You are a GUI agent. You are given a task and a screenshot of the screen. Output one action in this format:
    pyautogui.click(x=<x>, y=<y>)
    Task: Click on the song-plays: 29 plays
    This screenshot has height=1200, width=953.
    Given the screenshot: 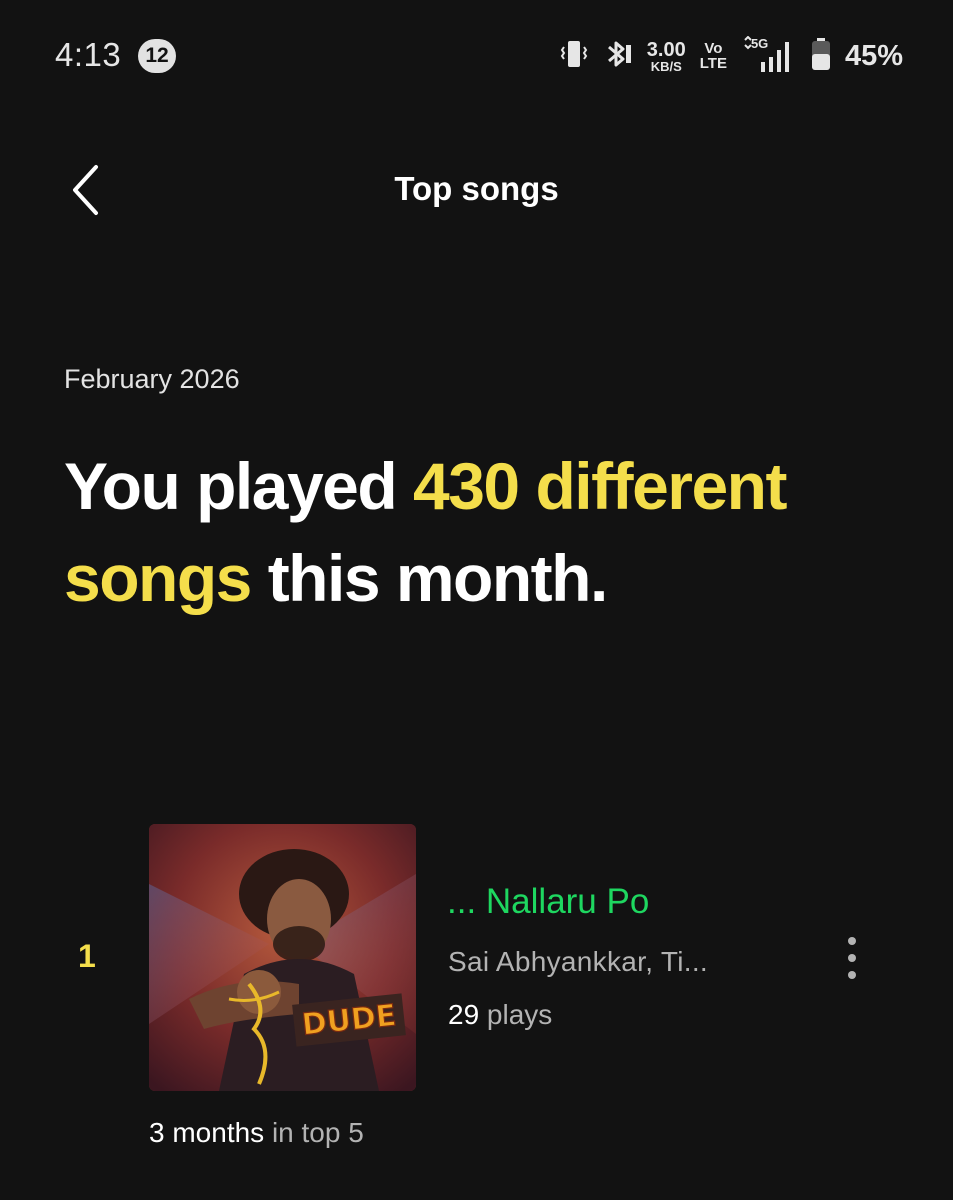 What is the action you would take?
    pyautogui.click(x=500, y=1015)
    